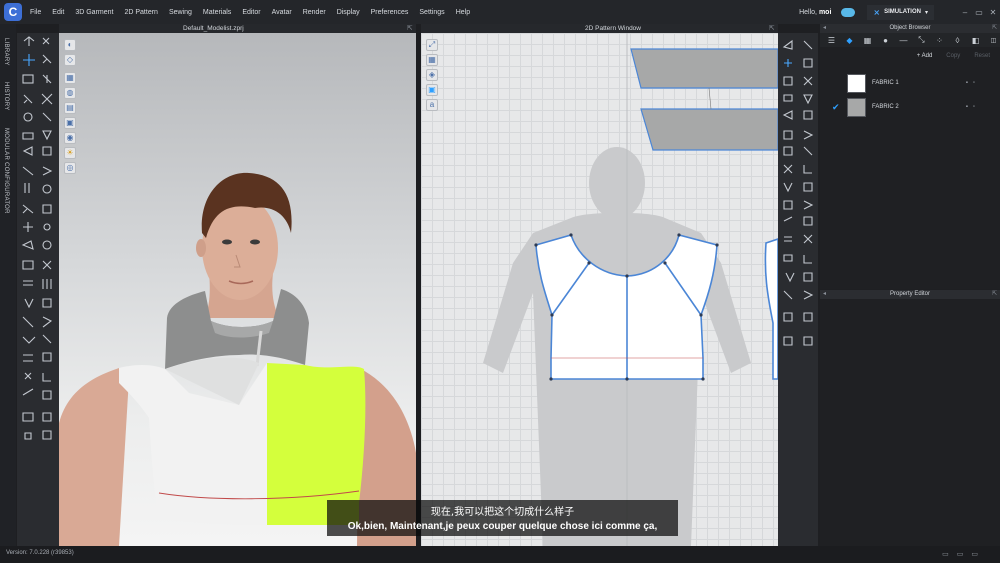 The width and height of the screenshot is (1000, 563). What do you see at coordinates (500, 554) in the screenshot?
I see `status-bar: Version: 7.0.228 (r39853) ▭▭▭` at bounding box center [500, 554].